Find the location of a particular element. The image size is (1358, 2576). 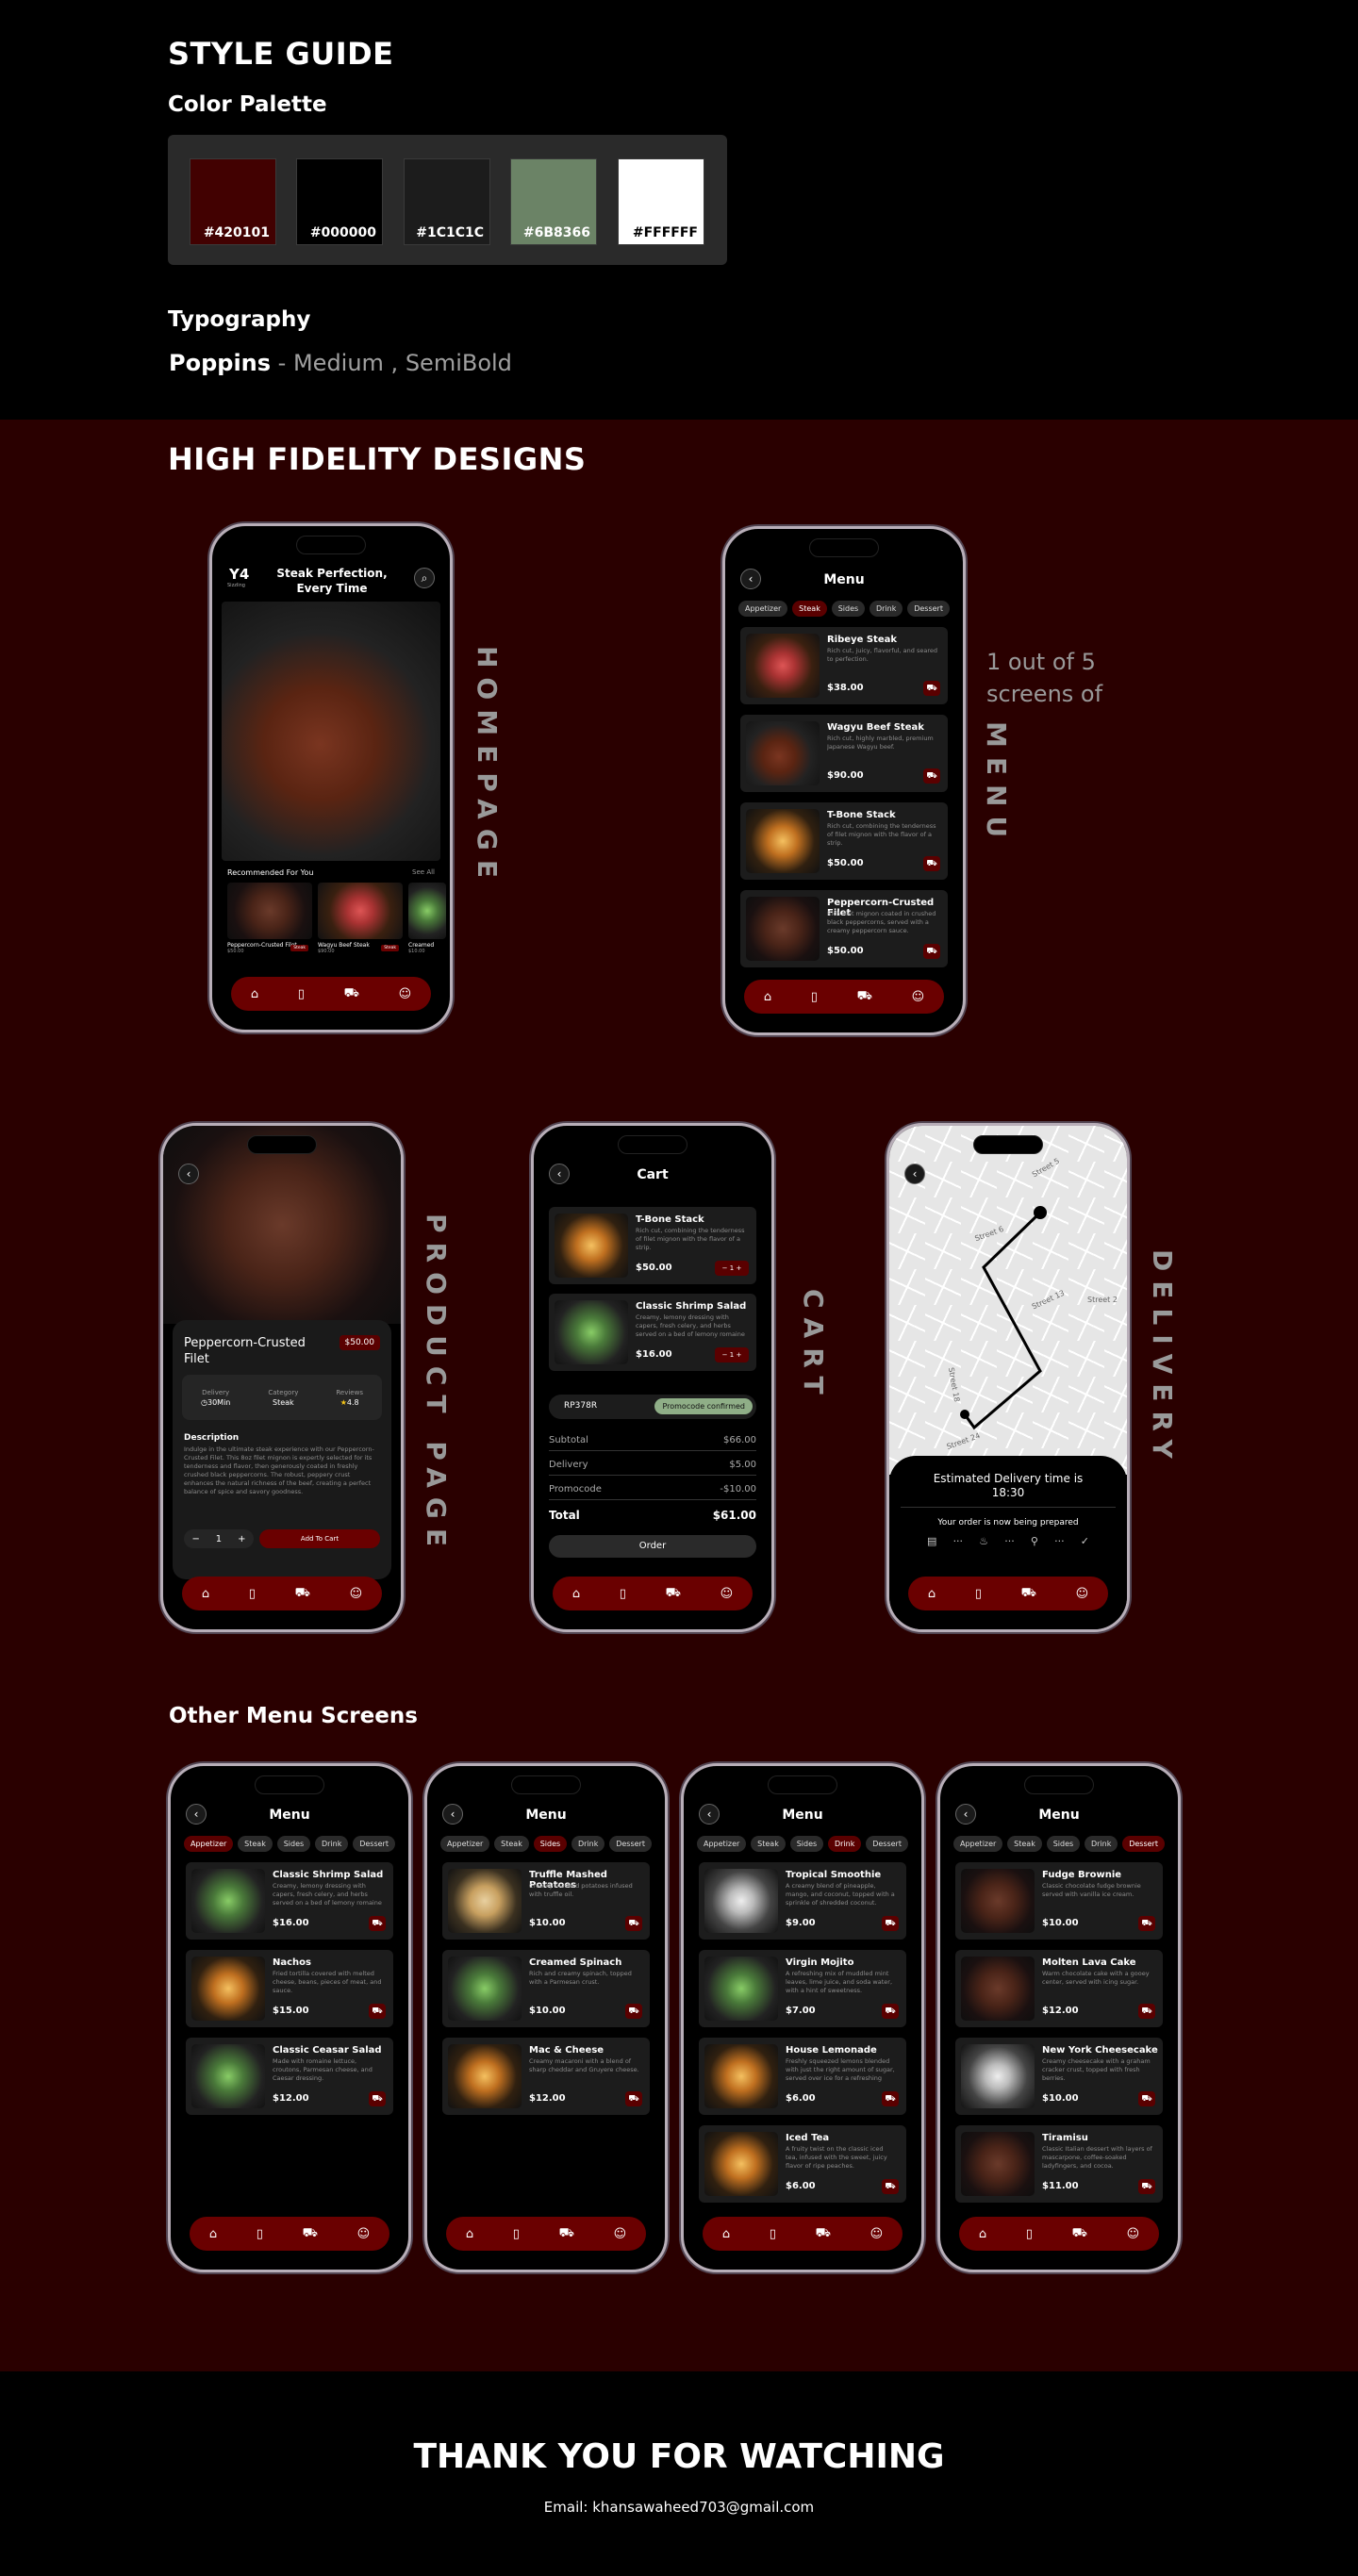

tab-sides: Sides is located at coordinates (848, 609).